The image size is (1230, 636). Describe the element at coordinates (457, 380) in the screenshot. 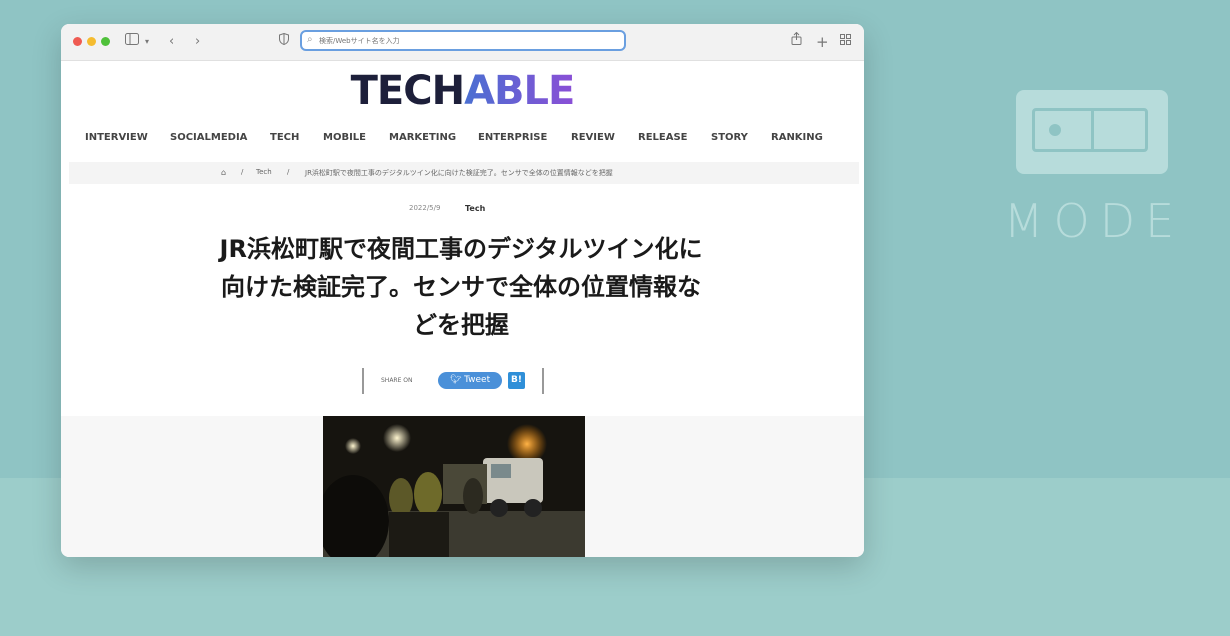

I see `bird-icon: 🐦︎` at that location.